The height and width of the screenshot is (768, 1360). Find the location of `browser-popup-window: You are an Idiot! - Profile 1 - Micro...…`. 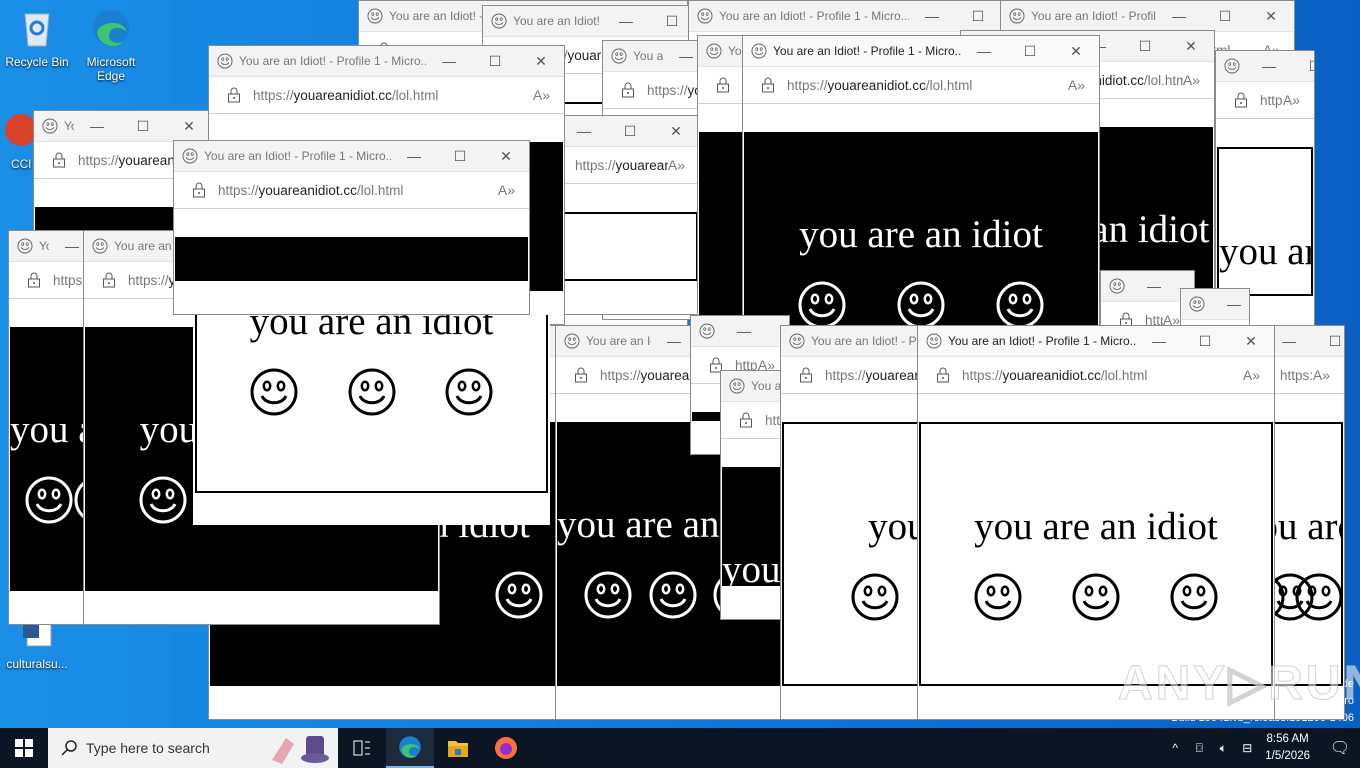

browser-popup-window: You are an Idiot! - Profile 1 - Micro...… is located at coordinates (351, 227).